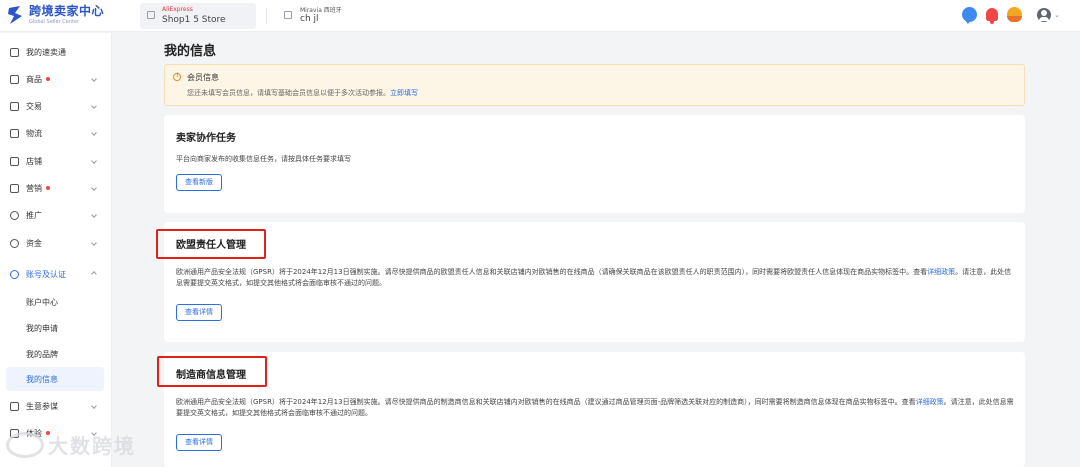 Image resolution: width=1080 pixels, height=467 pixels. What do you see at coordinates (14, 79) in the screenshot?
I see `product-icon` at bounding box center [14, 79].